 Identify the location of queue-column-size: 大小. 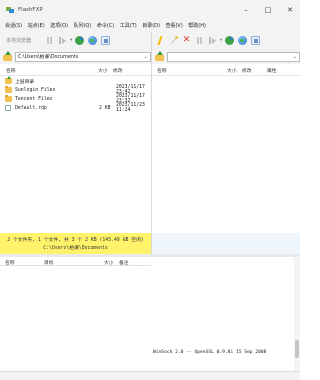
(109, 262).